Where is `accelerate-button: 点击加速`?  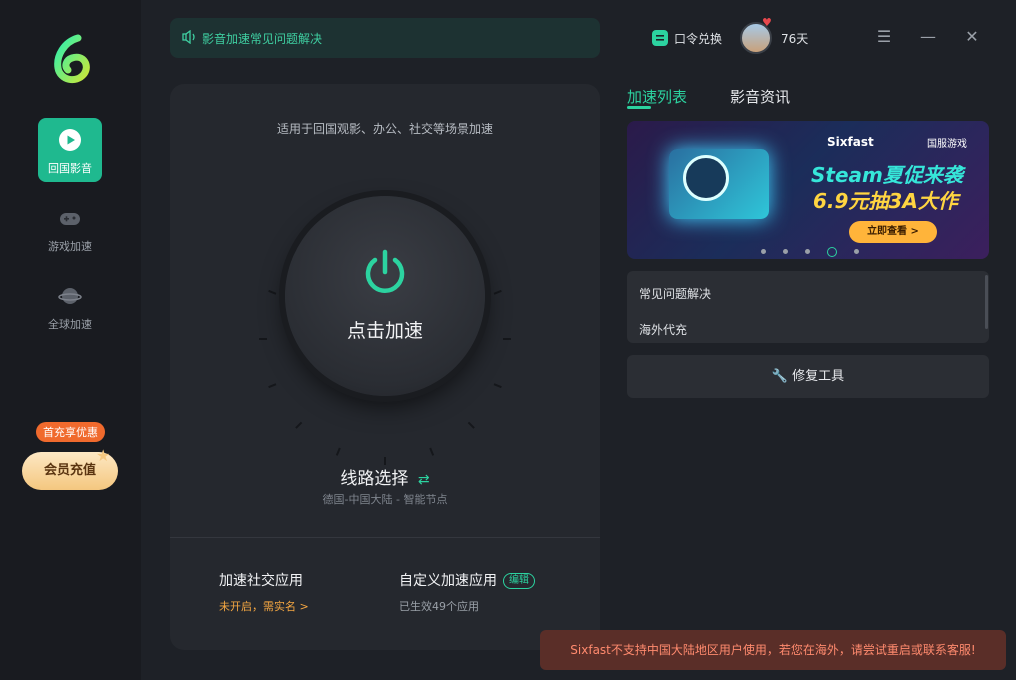 accelerate-button: 点击加速 is located at coordinates (385, 296).